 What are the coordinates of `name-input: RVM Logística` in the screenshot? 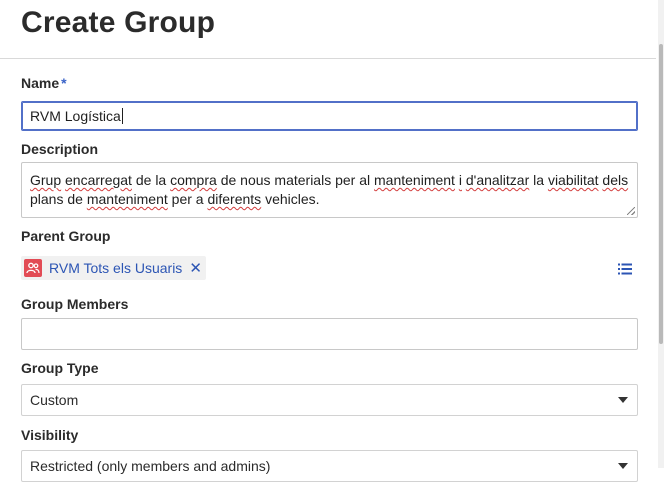 It's located at (329, 116).